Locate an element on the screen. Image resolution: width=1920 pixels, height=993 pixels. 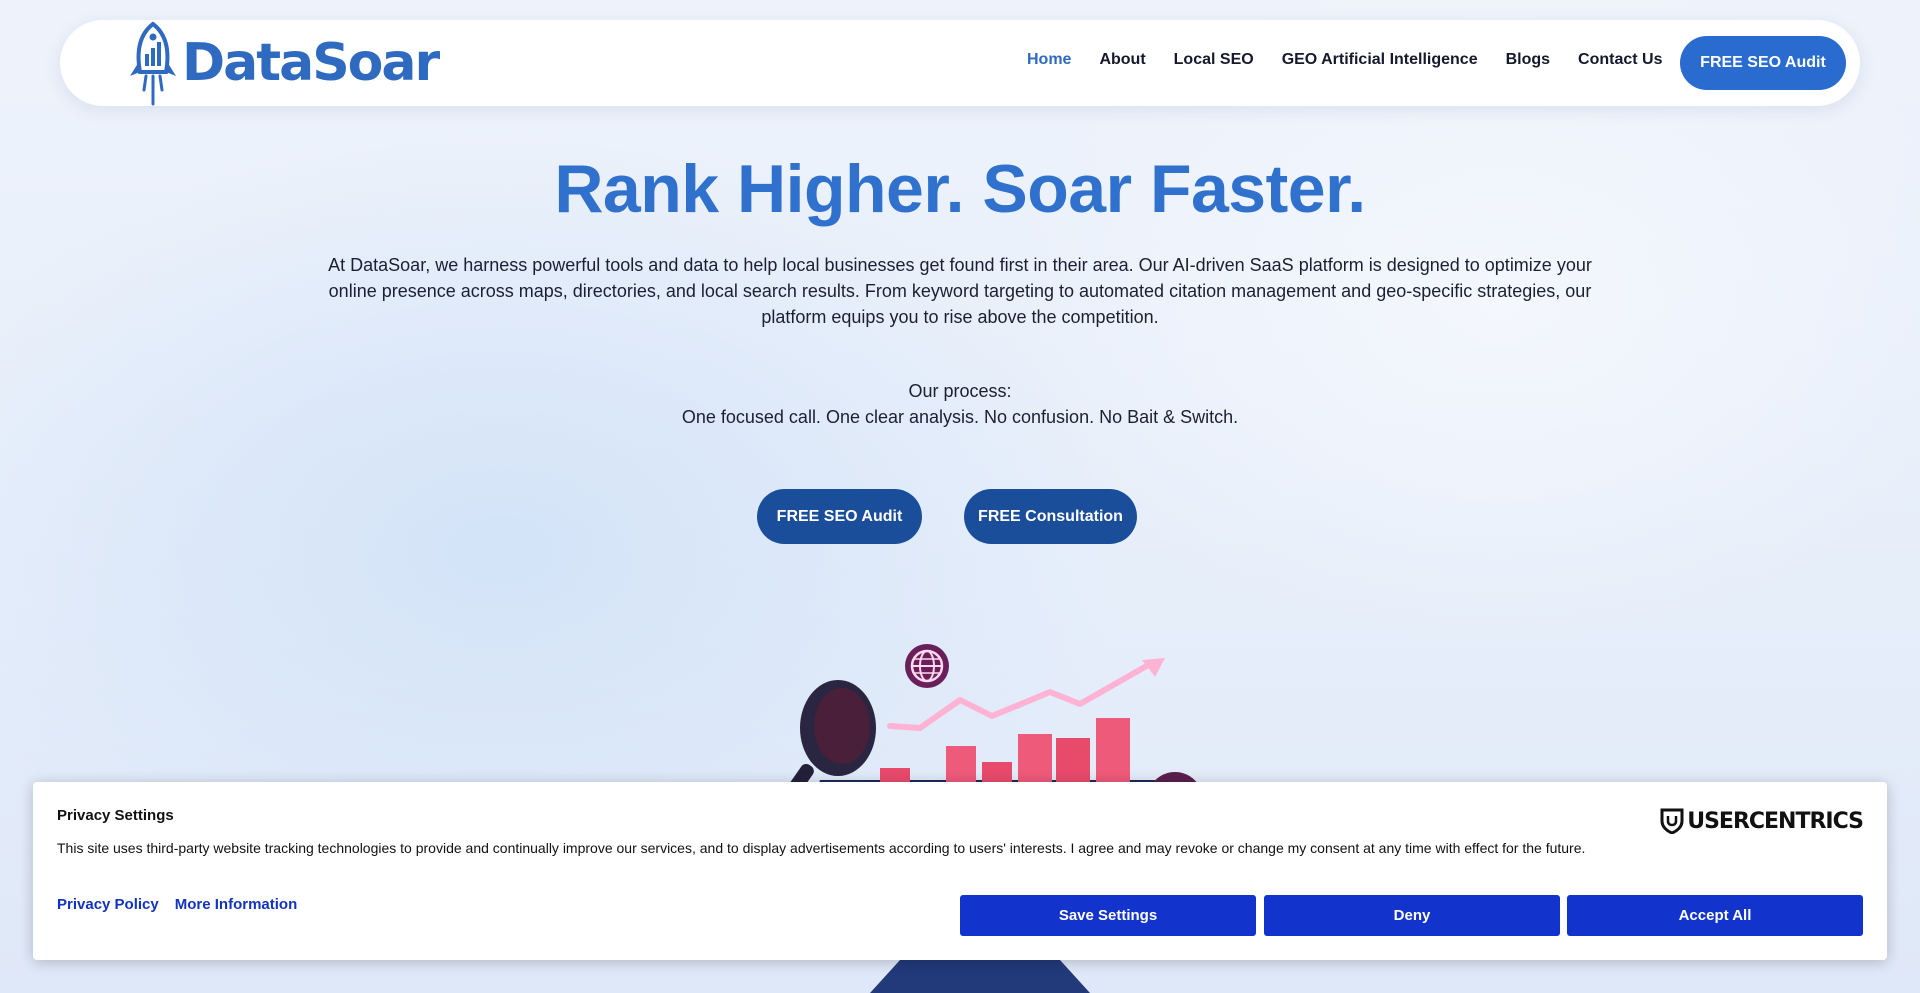
consent-title: Privacy Settings is located at coordinates (115, 815).